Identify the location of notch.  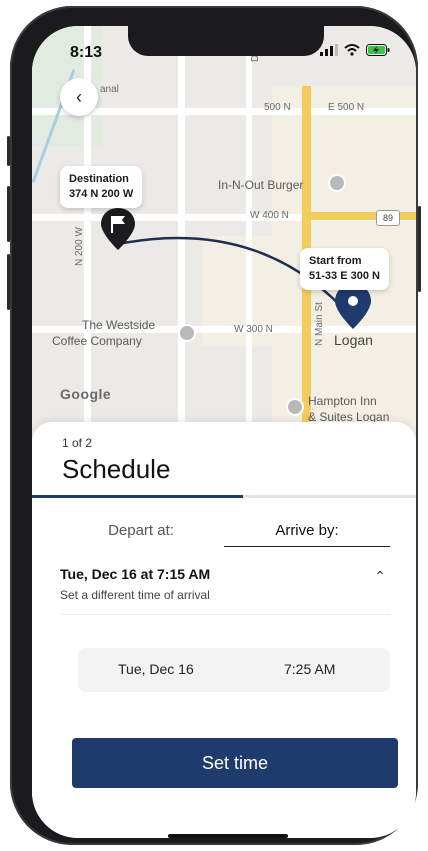
(226, 41).